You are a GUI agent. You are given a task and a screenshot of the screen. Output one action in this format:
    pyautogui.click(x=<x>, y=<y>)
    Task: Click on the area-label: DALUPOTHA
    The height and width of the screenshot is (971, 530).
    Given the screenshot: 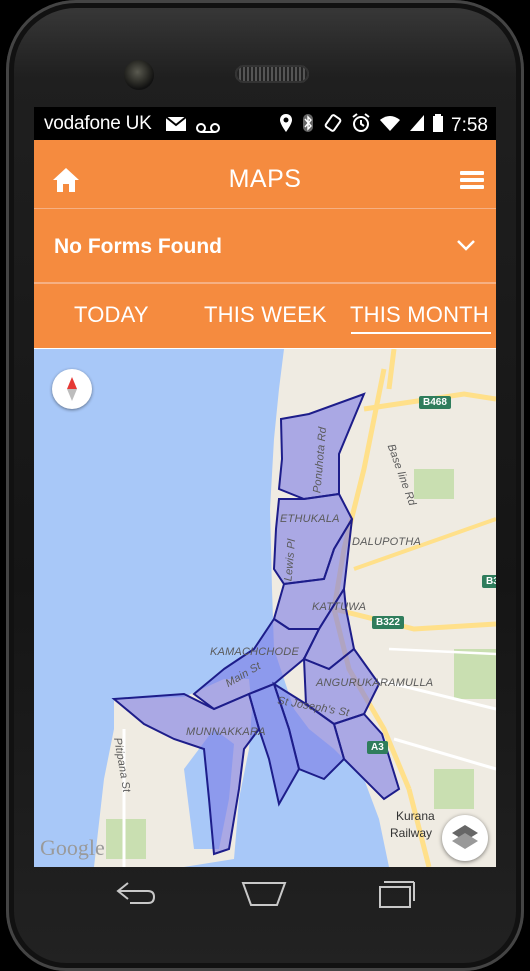 What is the action you would take?
    pyautogui.click(x=387, y=542)
    